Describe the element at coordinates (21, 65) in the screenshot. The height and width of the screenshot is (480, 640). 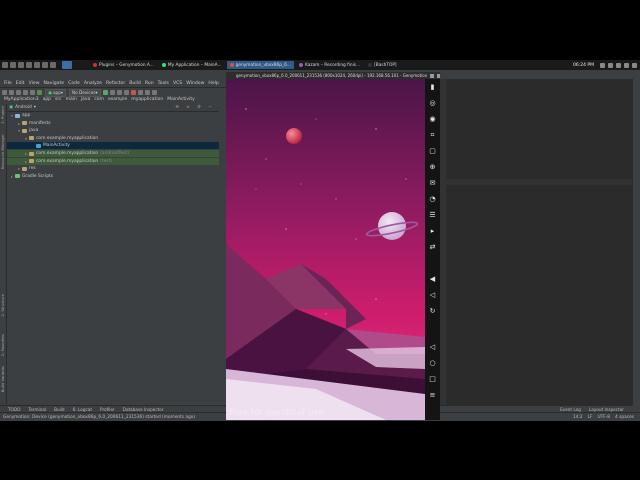
I see `files-icon` at that location.